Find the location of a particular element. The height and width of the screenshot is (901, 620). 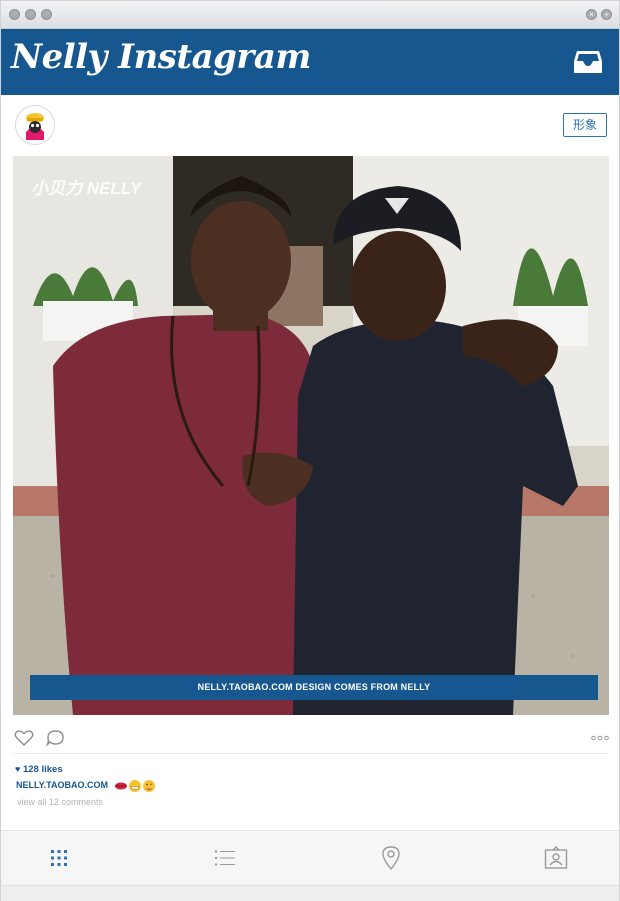

grin-emoji-icon is located at coordinates (135, 786).